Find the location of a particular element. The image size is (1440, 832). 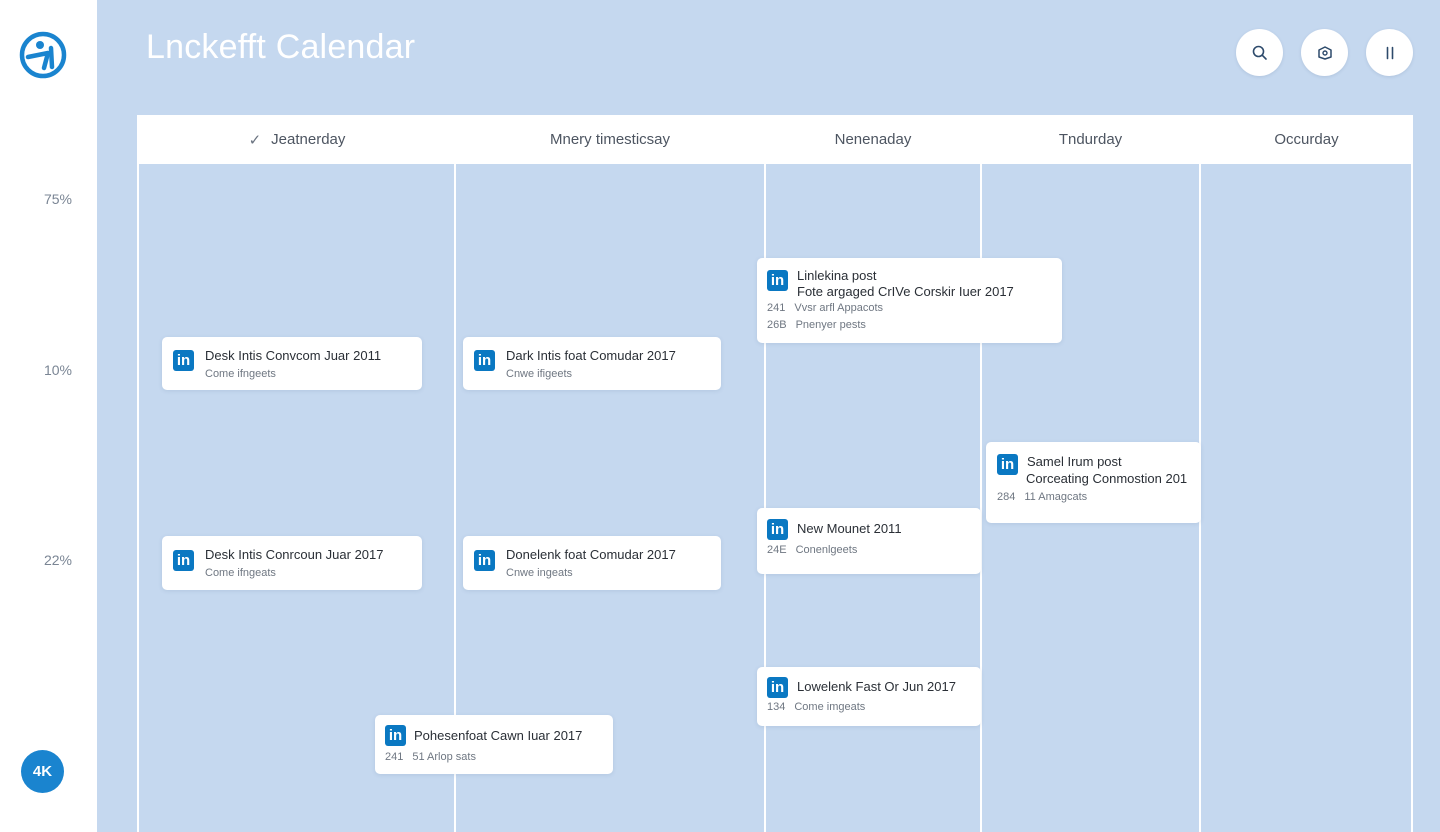

day-header: ✓ Jeatnerday is located at coordinates (297, 139).